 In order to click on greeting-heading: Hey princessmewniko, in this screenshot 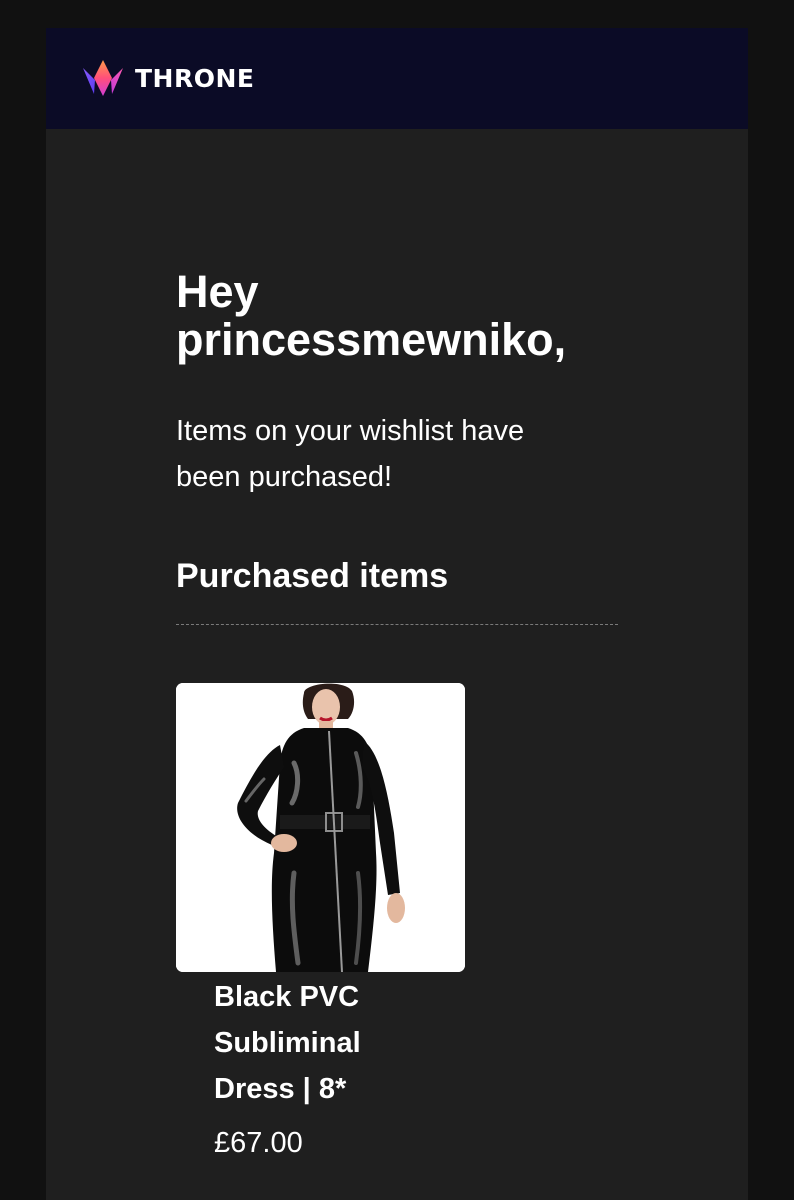, I will do `click(371, 315)`.